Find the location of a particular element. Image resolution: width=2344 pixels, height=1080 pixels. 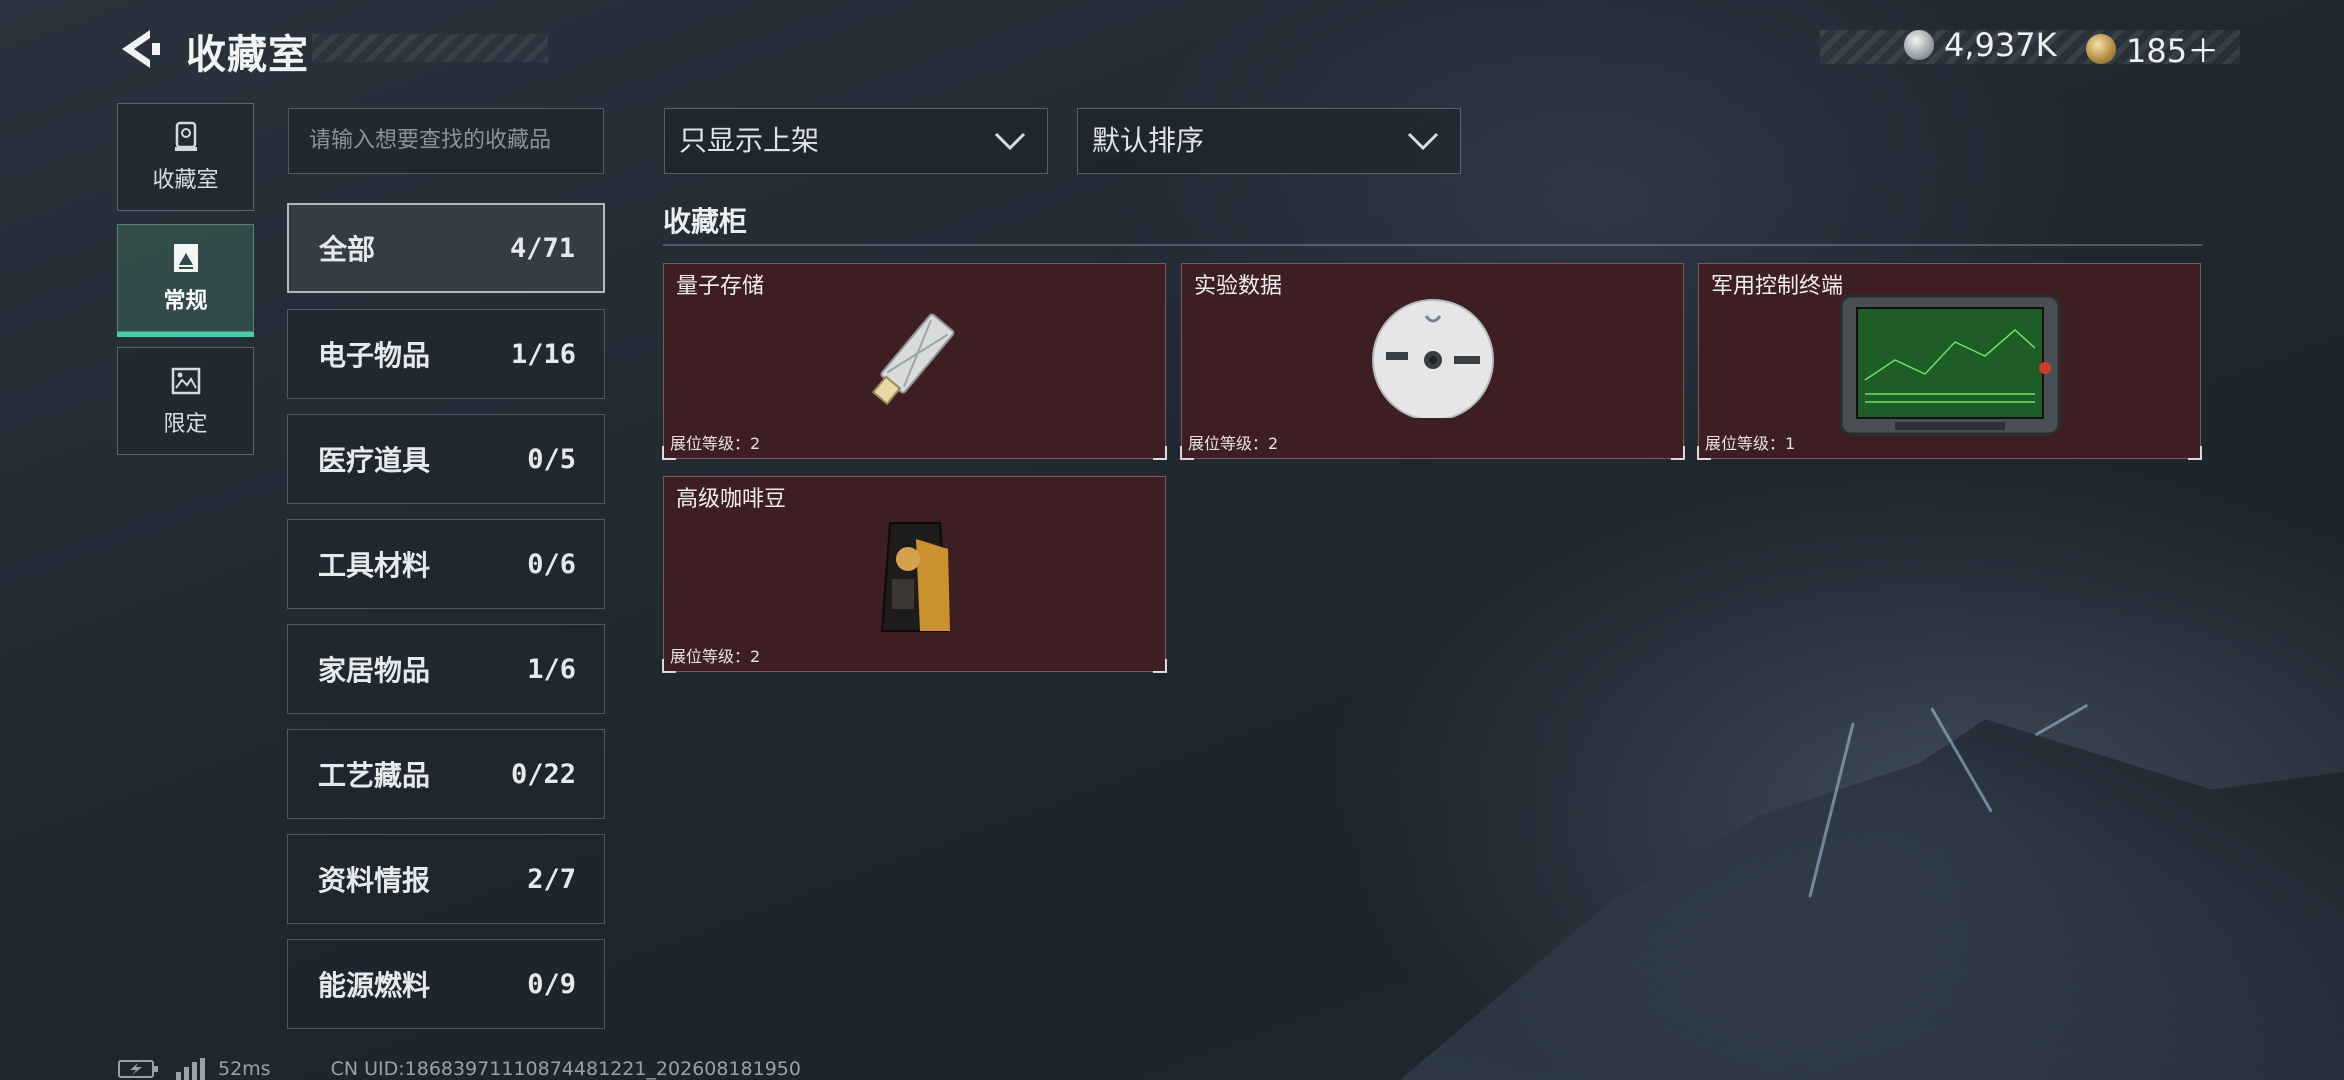

gold-coin-icon is located at coordinates (2101, 49).